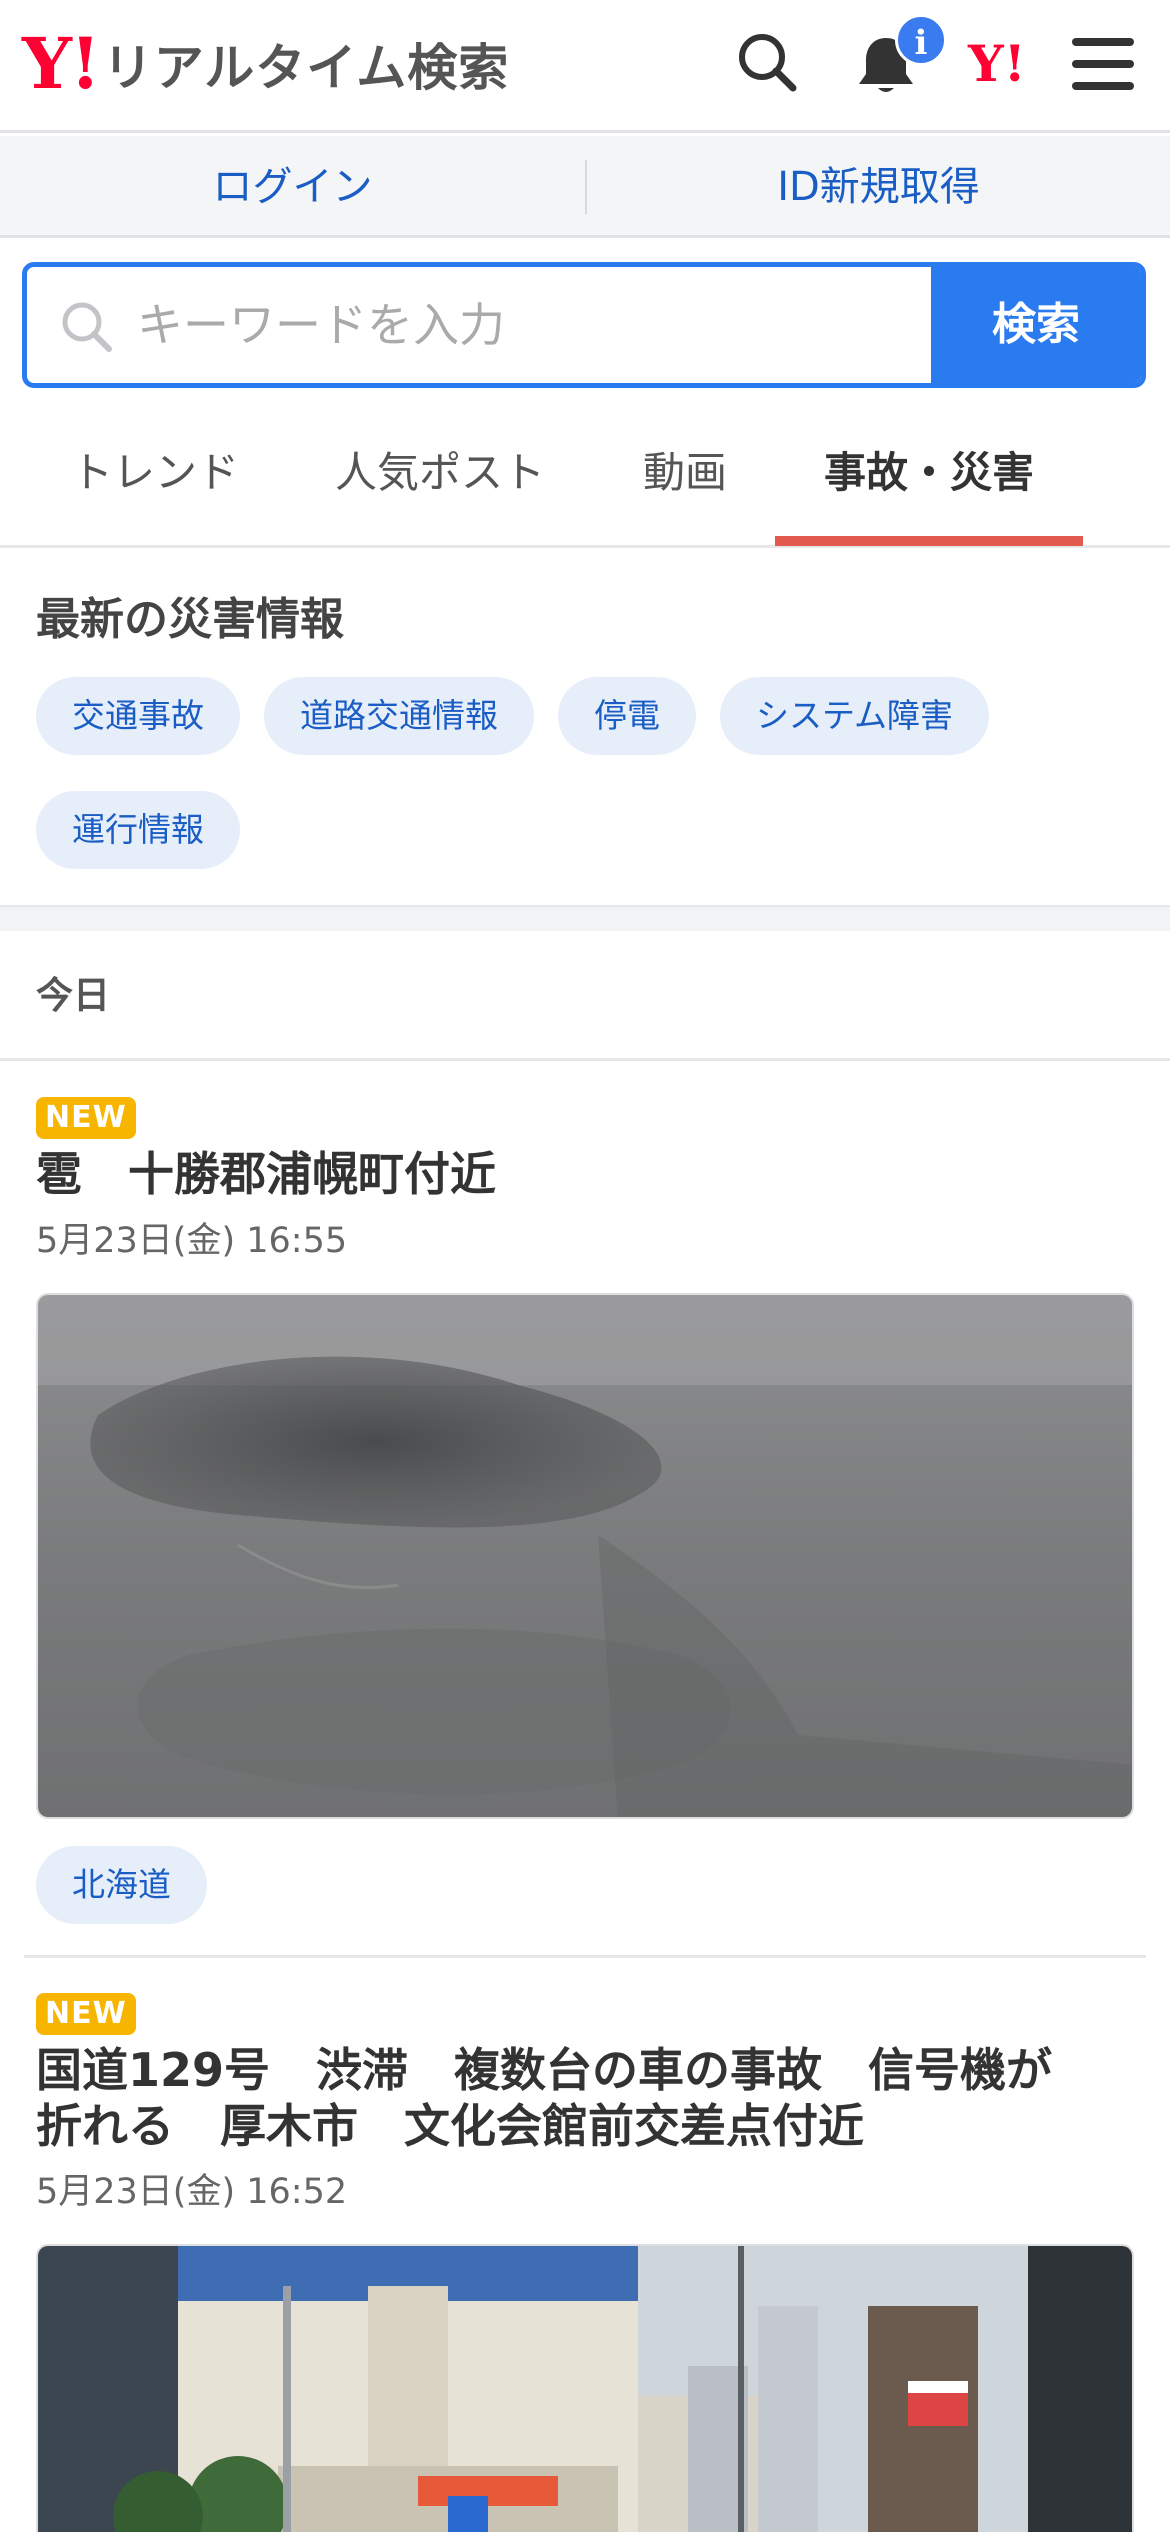 The height and width of the screenshot is (2532, 1170). Describe the element at coordinates (399, 716) in the screenshot. I see `chip-road-traffic: 道路交通情報` at that location.